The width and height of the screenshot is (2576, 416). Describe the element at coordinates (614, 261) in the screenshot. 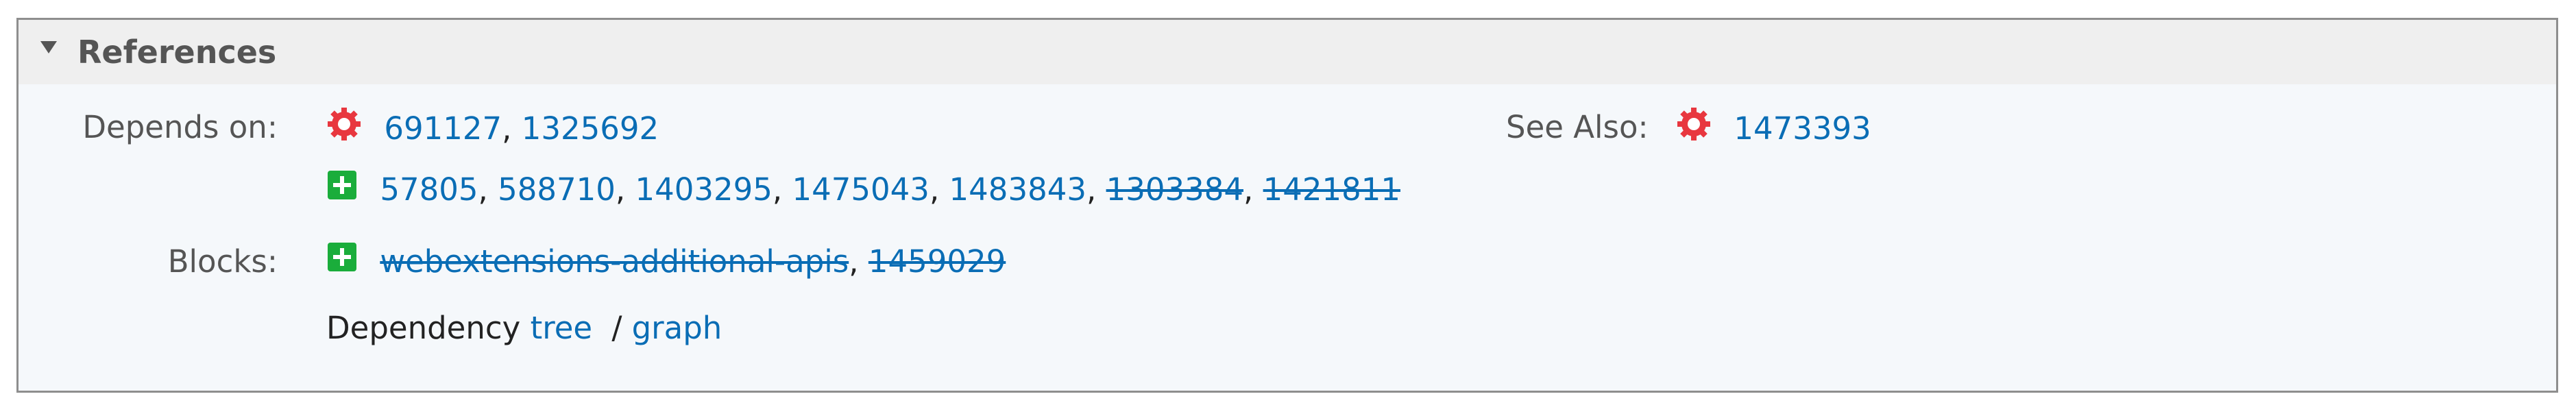

I see `bug-ref-link: webextensions-additional-apis` at that location.